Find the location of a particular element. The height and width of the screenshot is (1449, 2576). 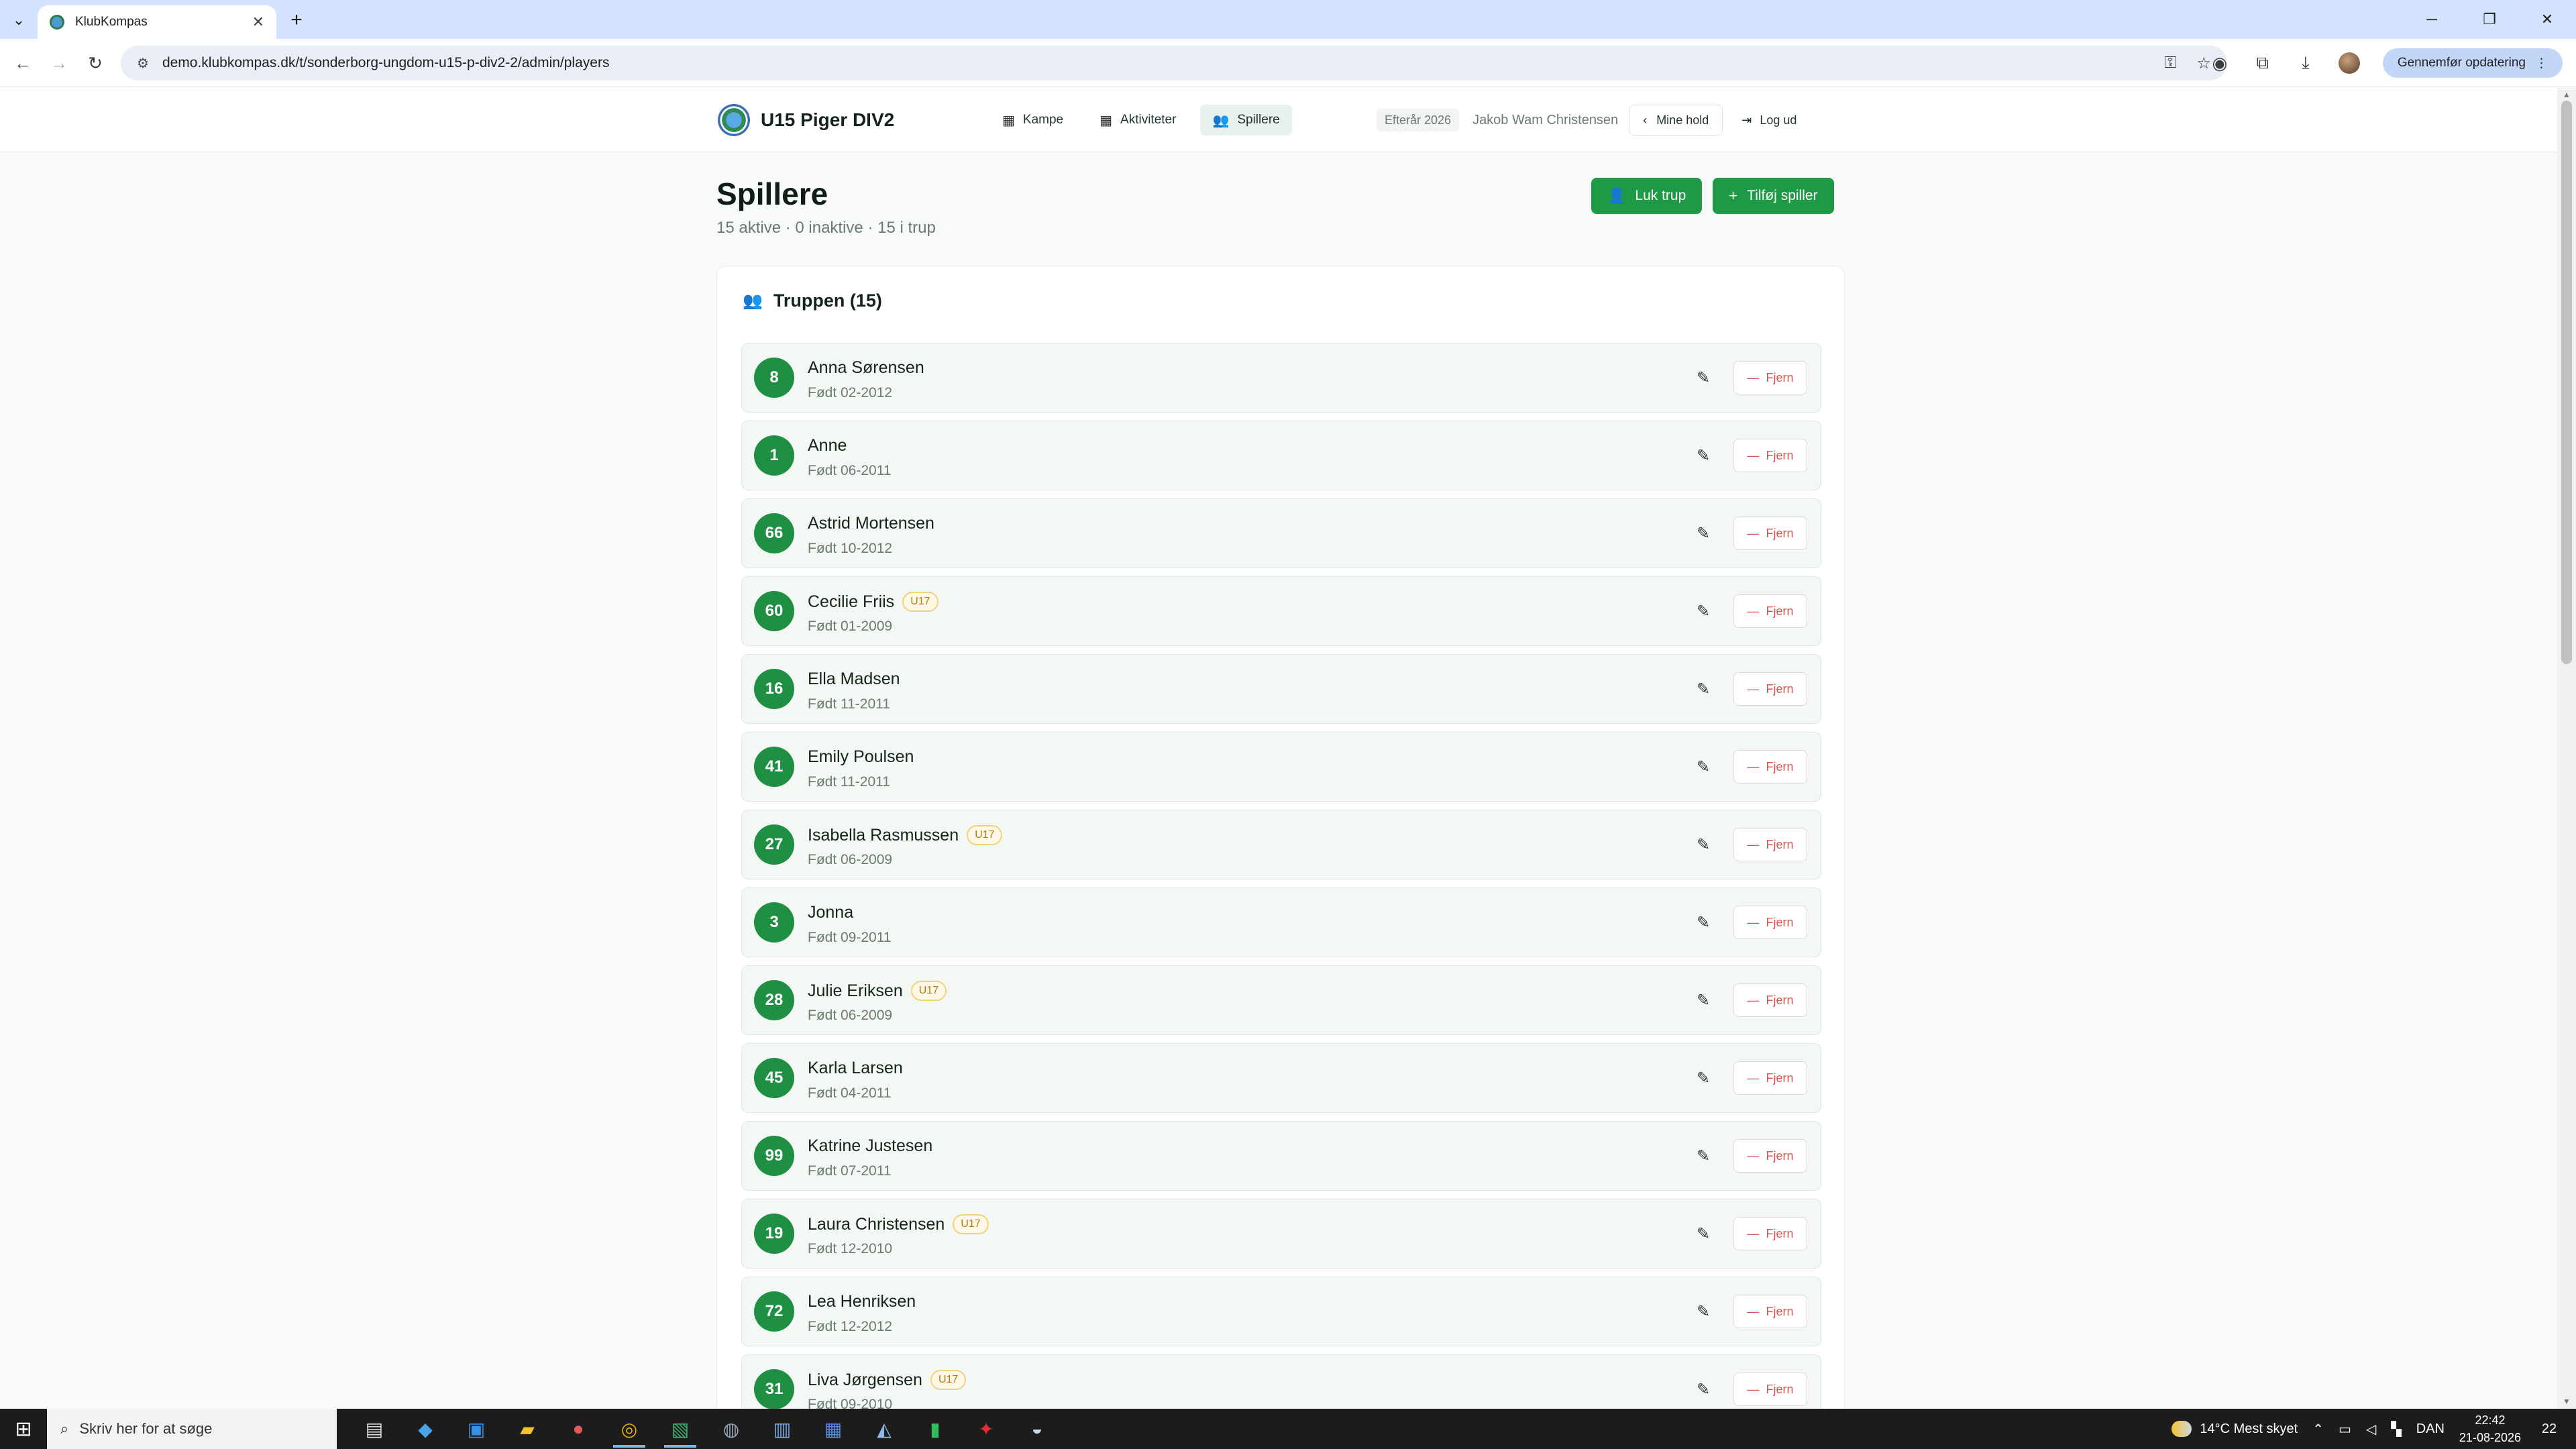

tab-search-chevron-icon: ⌄ is located at coordinates (19, 20).